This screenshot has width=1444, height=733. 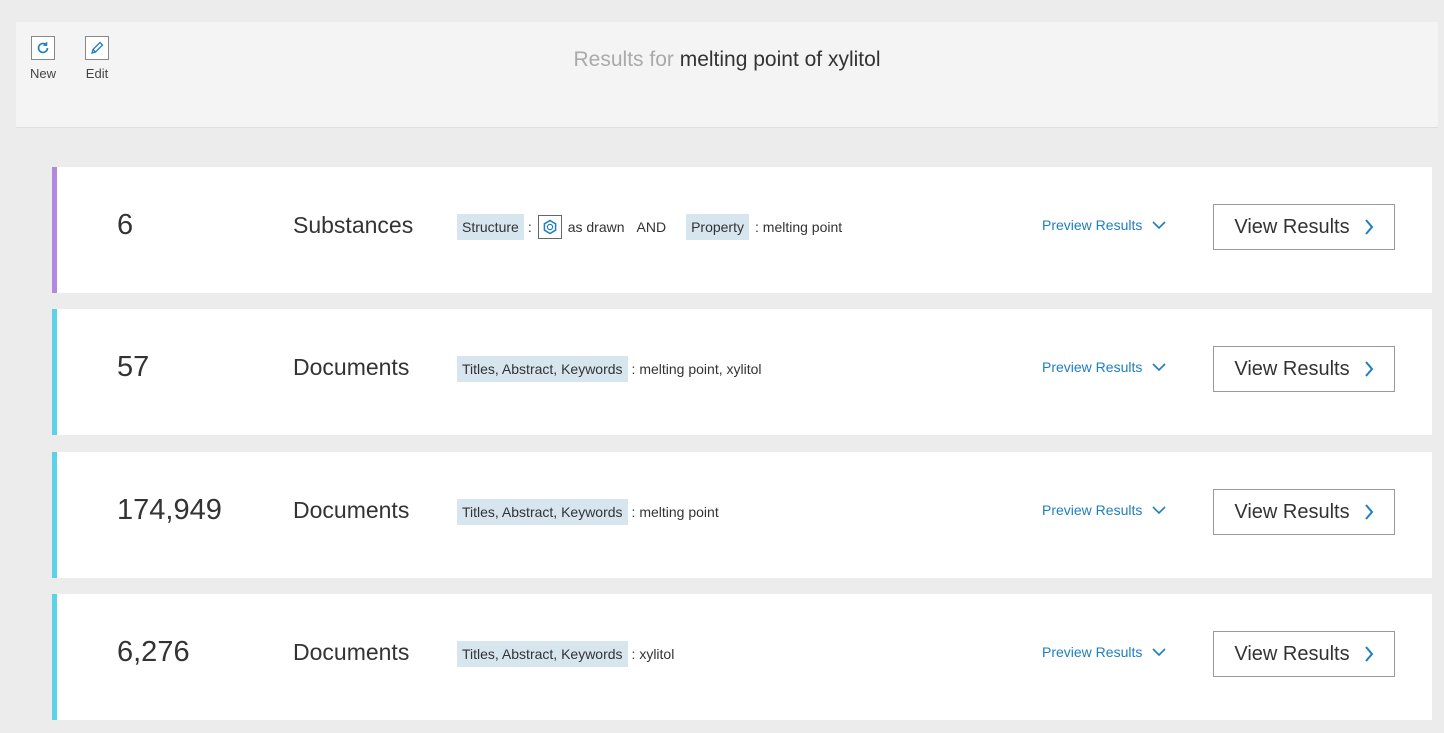 I want to click on and-operator: AND, so click(x=651, y=227).